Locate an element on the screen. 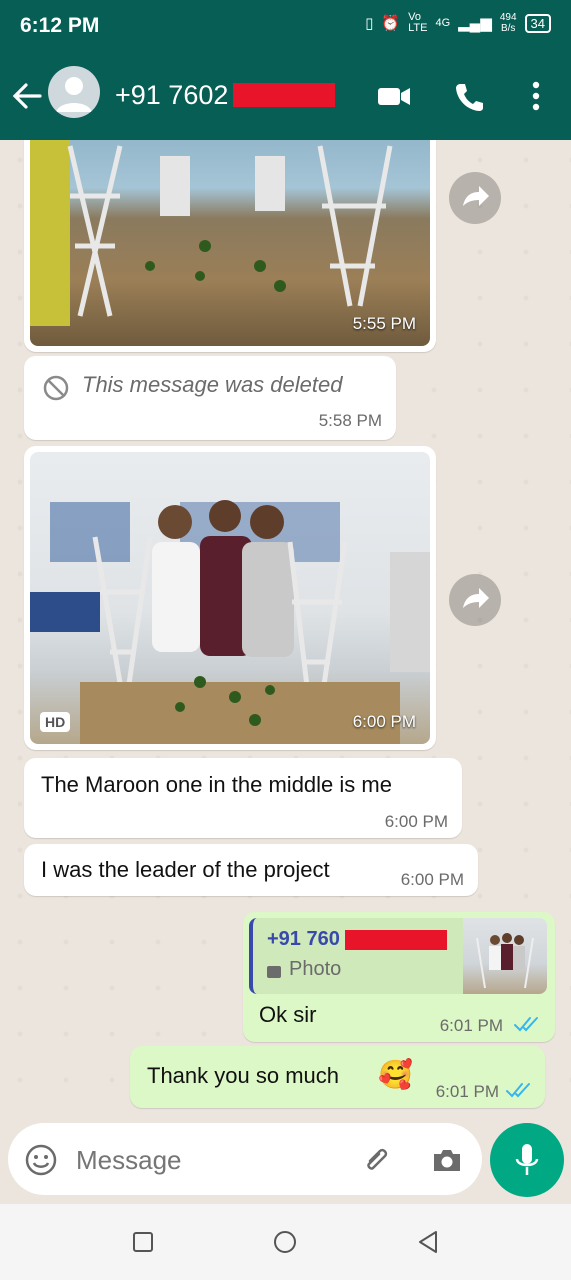 The width and height of the screenshot is (571, 1280). attach-icon is located at coordinates (377, 1160).